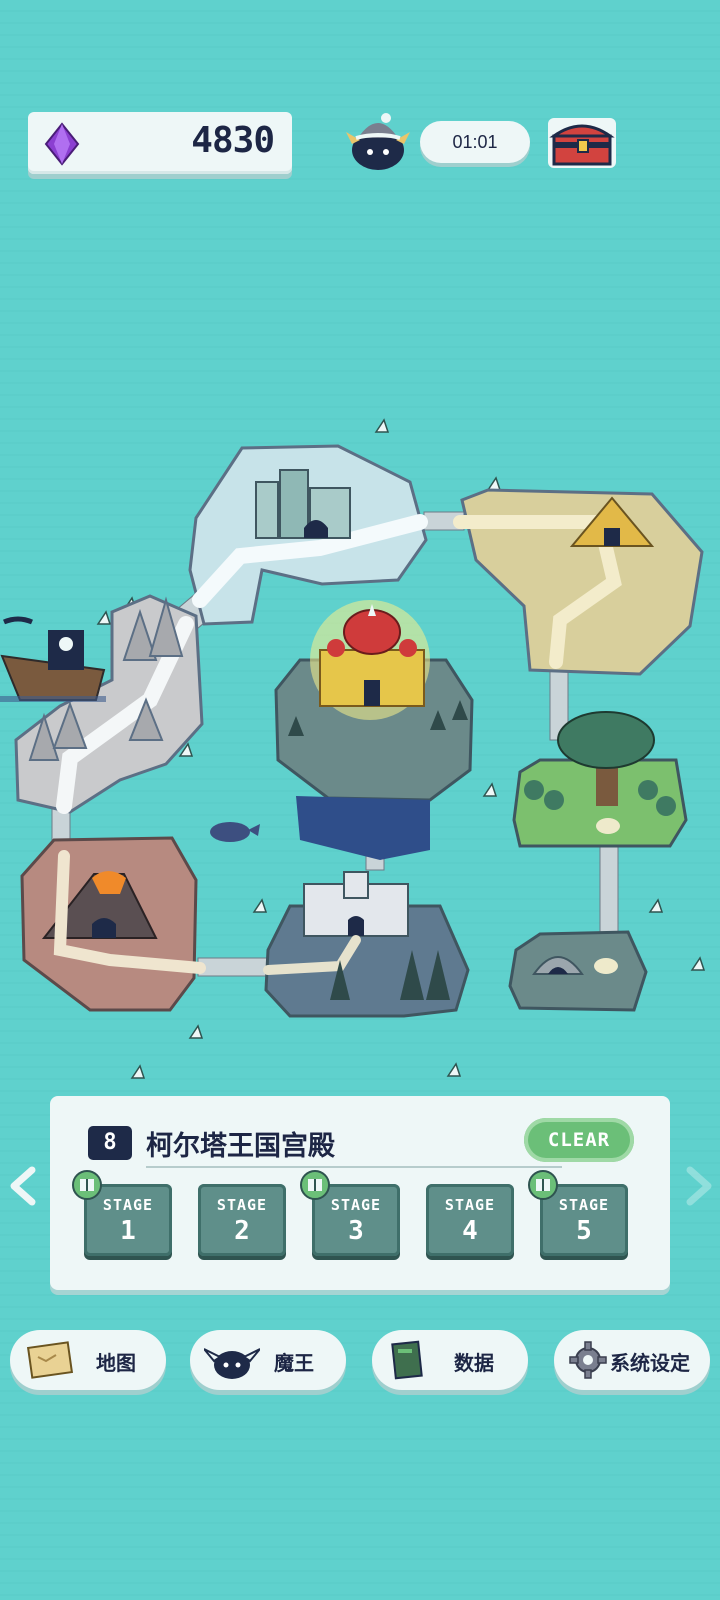  I want to click on demon-king-icon, so click(232, 1363).